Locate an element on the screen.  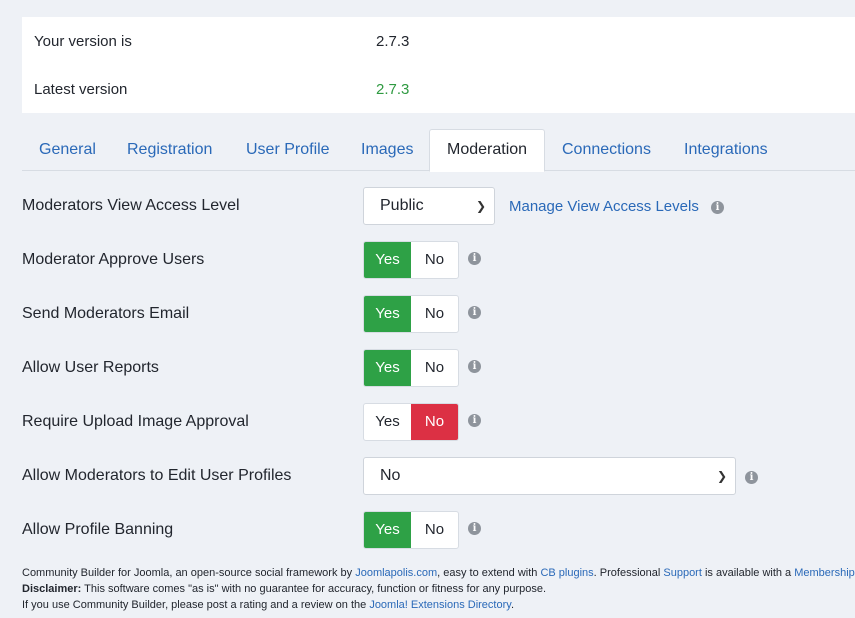
edit-profiles-label: Allow Moderators to Edit User Profiles is located at coordinates (157, 475).